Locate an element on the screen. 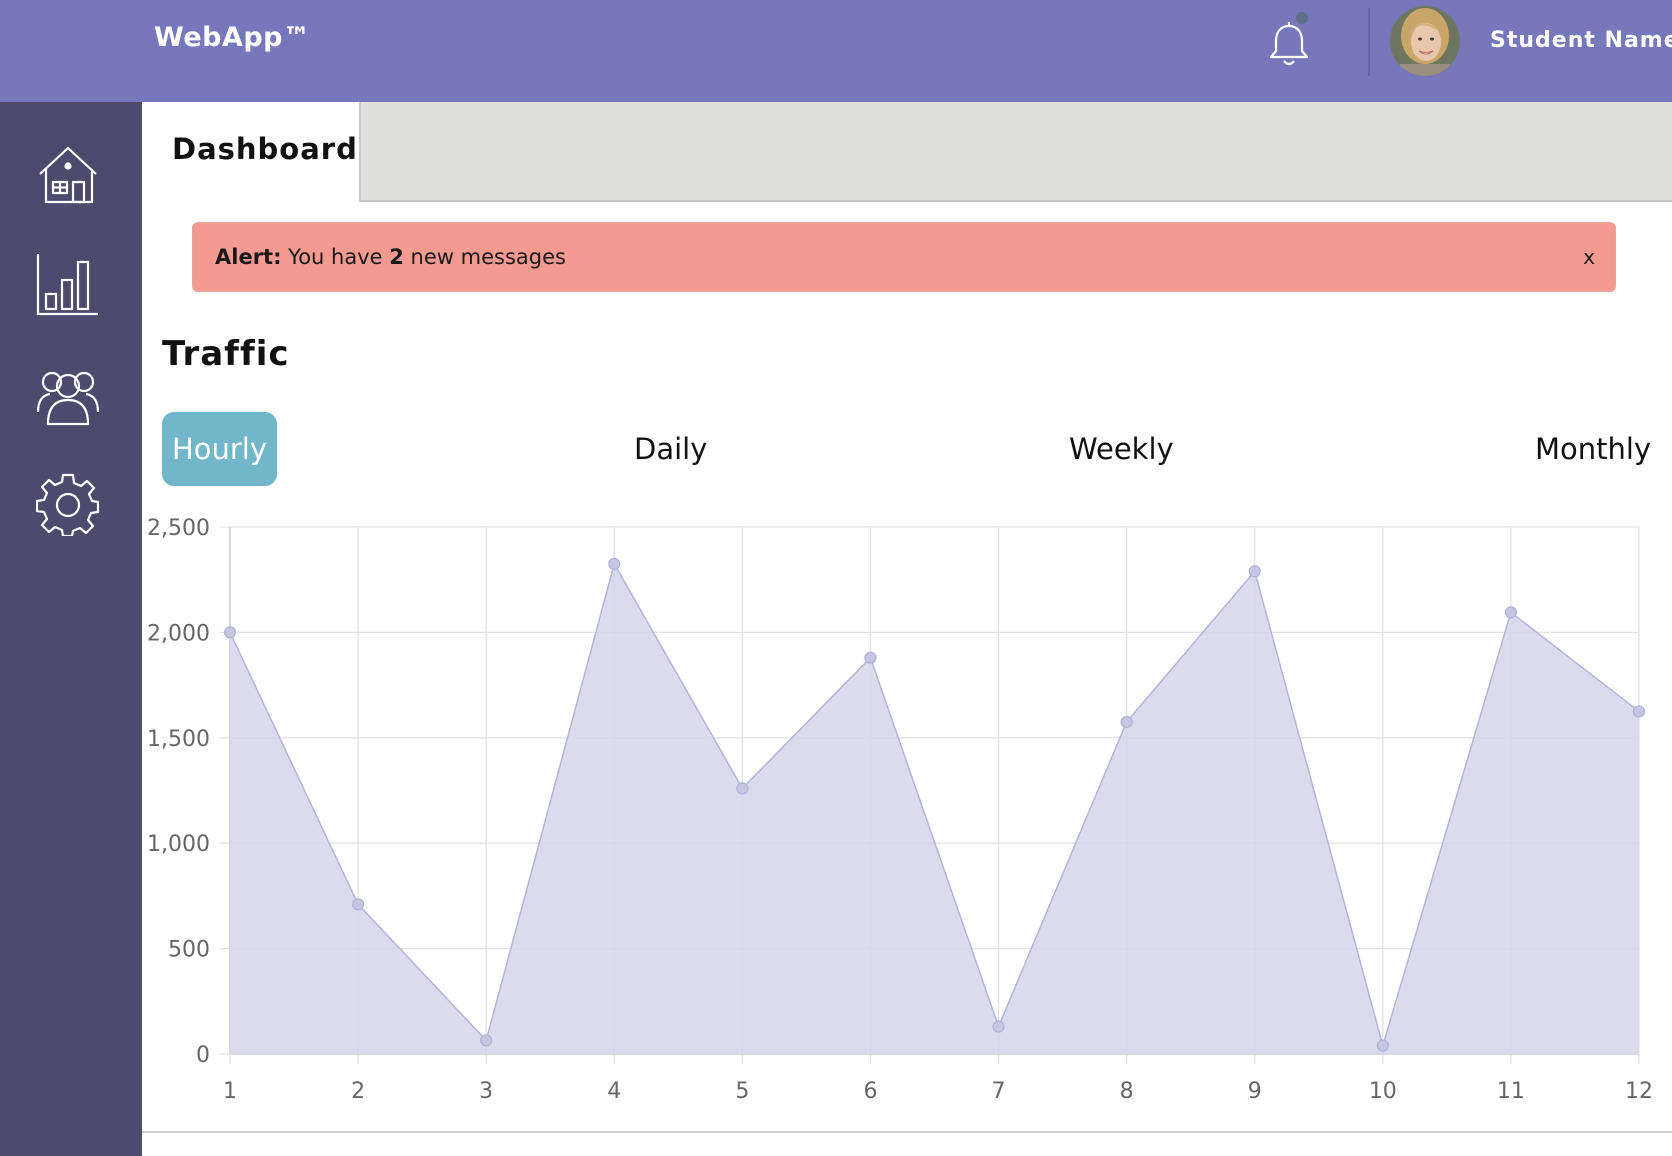 The width and height of the screenshot is (1672, 1156). x-tick-label: 4 is located at coordinates (614, 1091).